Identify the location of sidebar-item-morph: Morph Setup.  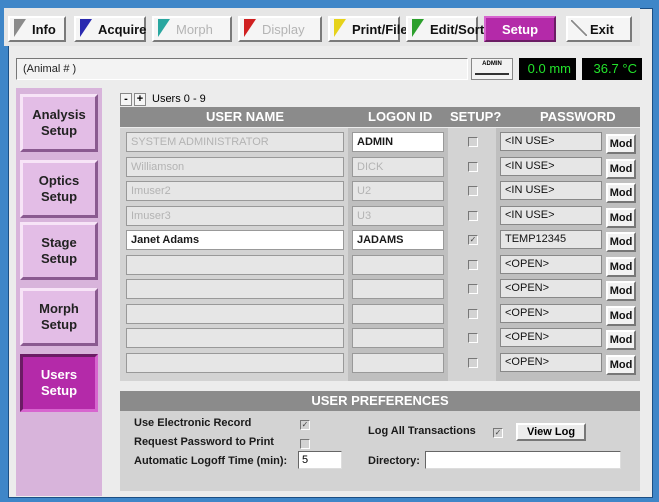
(59, 317).